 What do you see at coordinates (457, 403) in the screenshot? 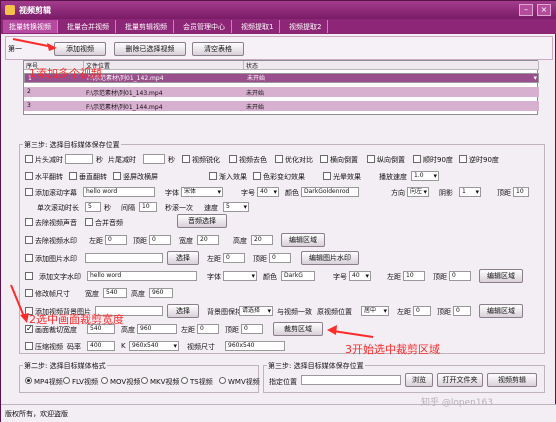
I see `watermark-text: 知乎 @lopen163` at bounding box center [457, 403].